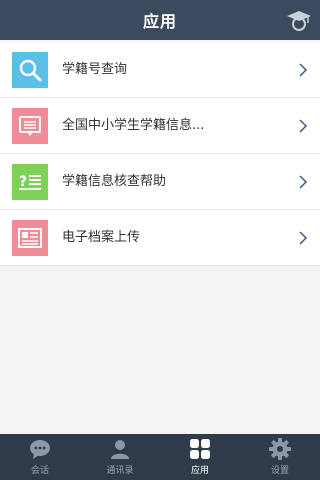 The image size is (320, 480). Describe the element at coordinates (200, 449) in the screenshot. I see `apps-grid-icon` at that location.